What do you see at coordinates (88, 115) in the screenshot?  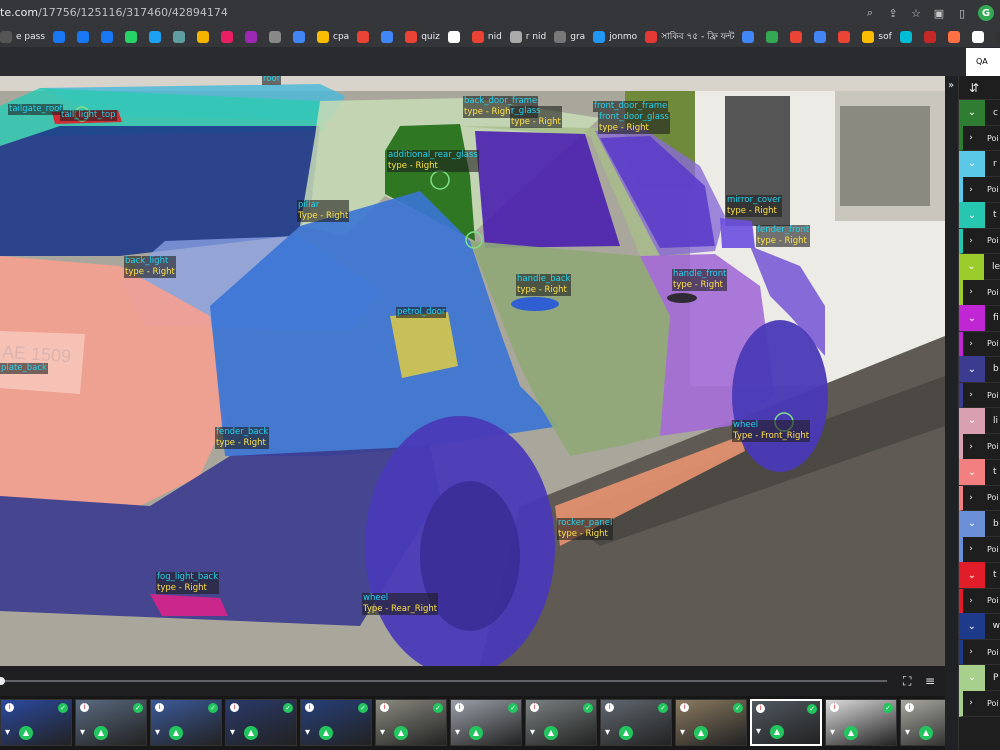 I see `annotation-label: tail_light_top` at bounding box center [88, 115].